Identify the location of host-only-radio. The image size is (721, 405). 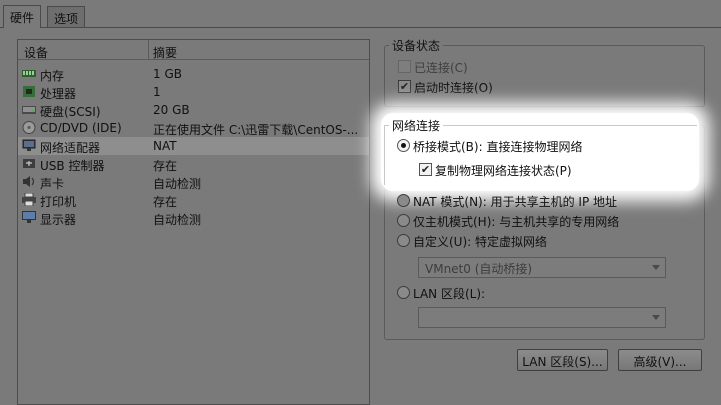
(403, 220).